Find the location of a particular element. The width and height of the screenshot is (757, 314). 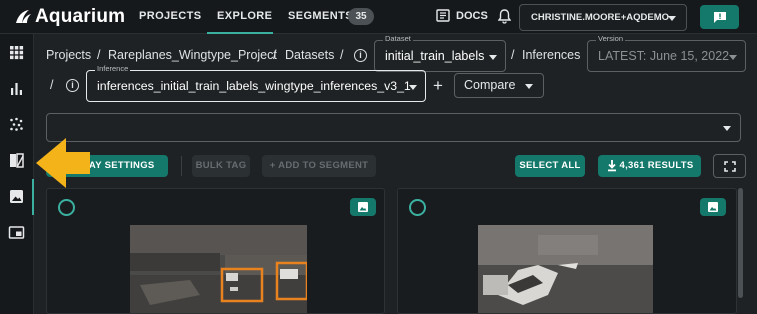

inference-select-legend: Inference is located at coordinates (113, 68).